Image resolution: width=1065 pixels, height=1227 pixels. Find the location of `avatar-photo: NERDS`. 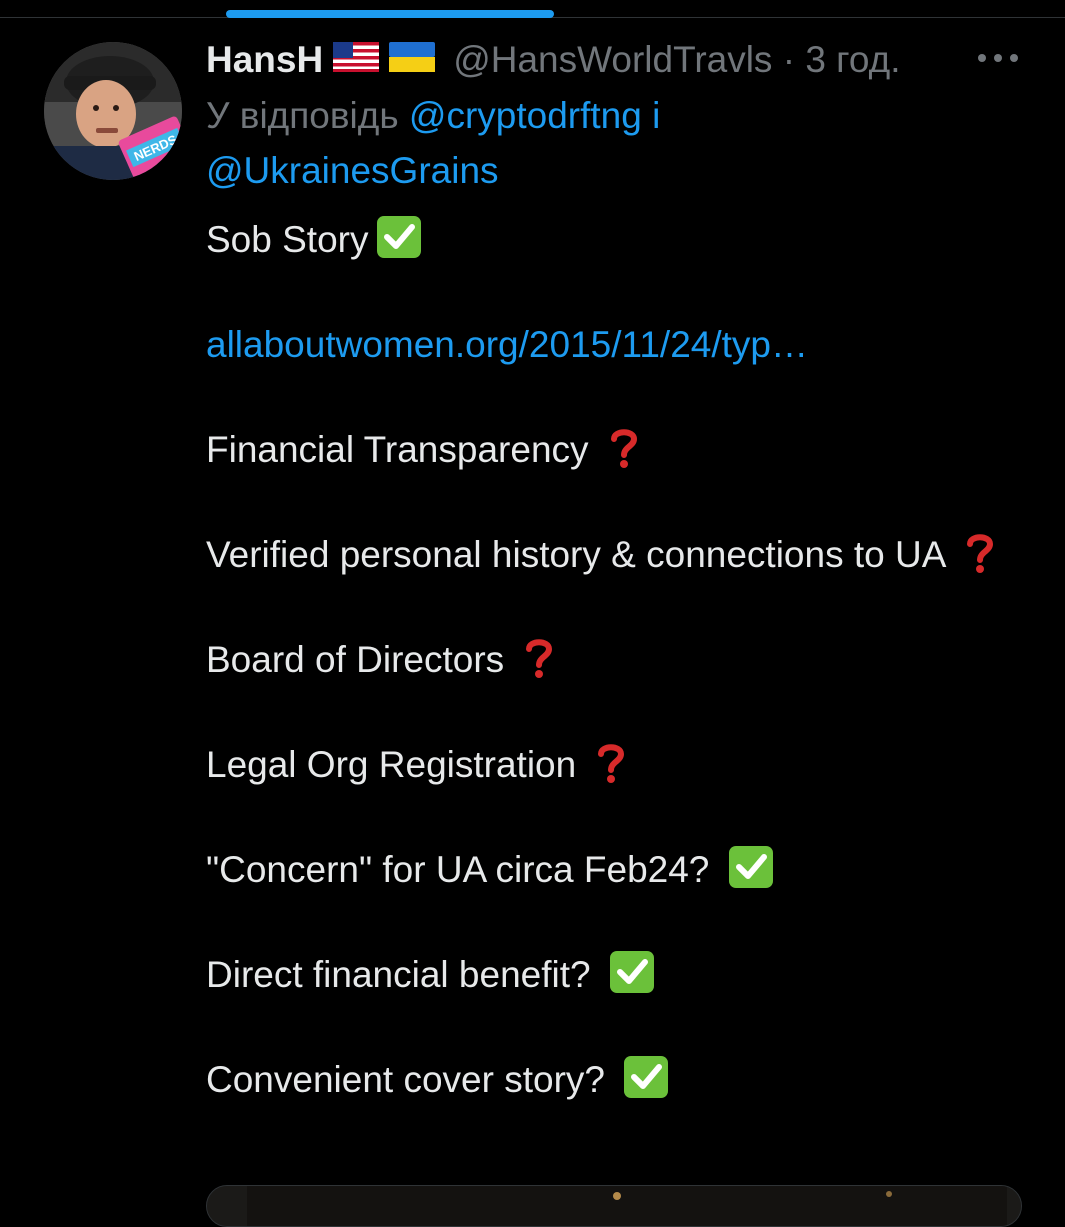

avatar-photo: NERDS is located at coordinates (113, 111).